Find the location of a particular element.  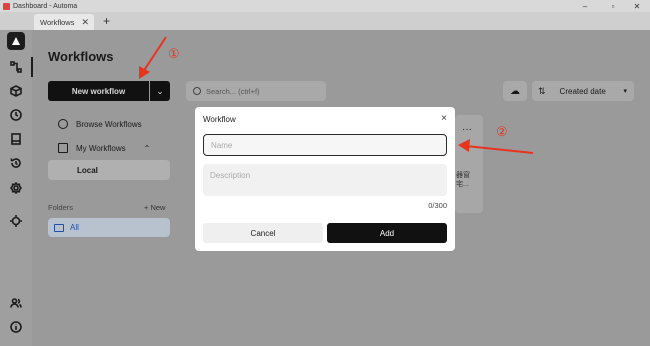

nav-local: Local is located at coordinates (109, 170).